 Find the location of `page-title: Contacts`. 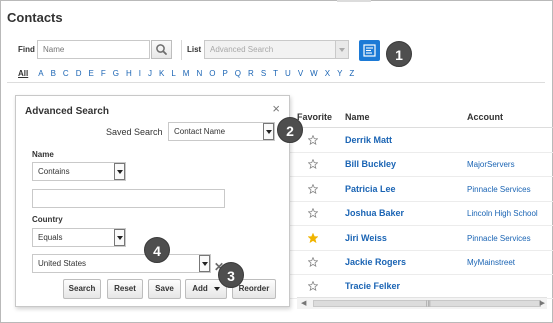

page-title: Contacts is located at coordinates (35, 17).